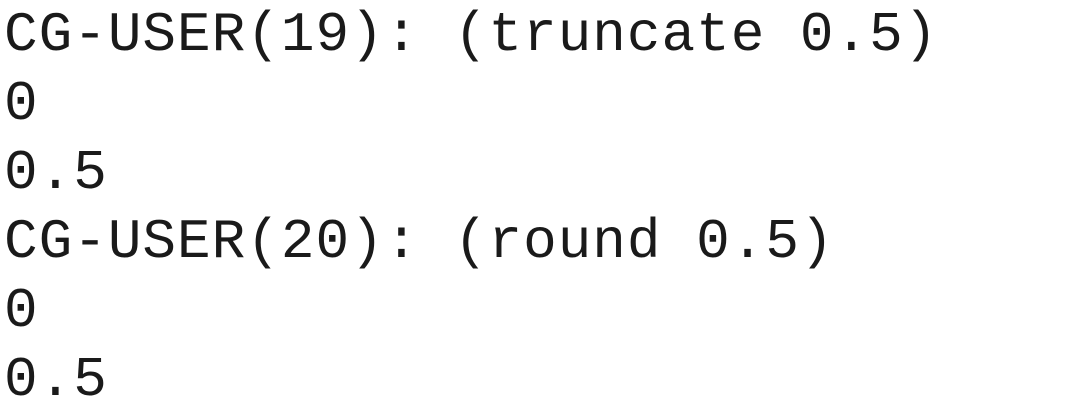 This screenshot has height=413, width=1070. I want to click on repl-prompt-line: CG-USER(20): (round 0.5), so click(419, 242).